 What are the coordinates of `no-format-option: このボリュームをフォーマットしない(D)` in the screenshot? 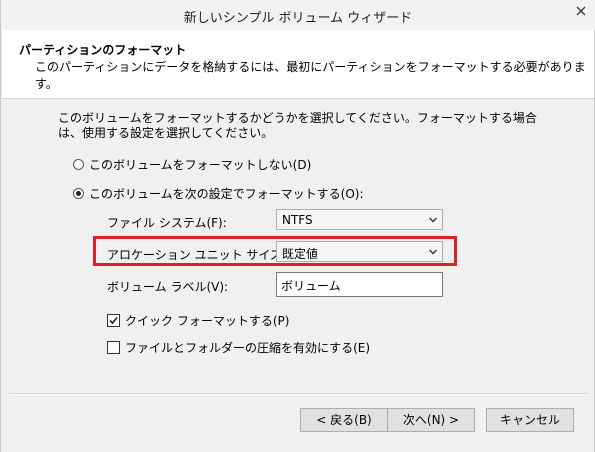 It's located at (192, 164).